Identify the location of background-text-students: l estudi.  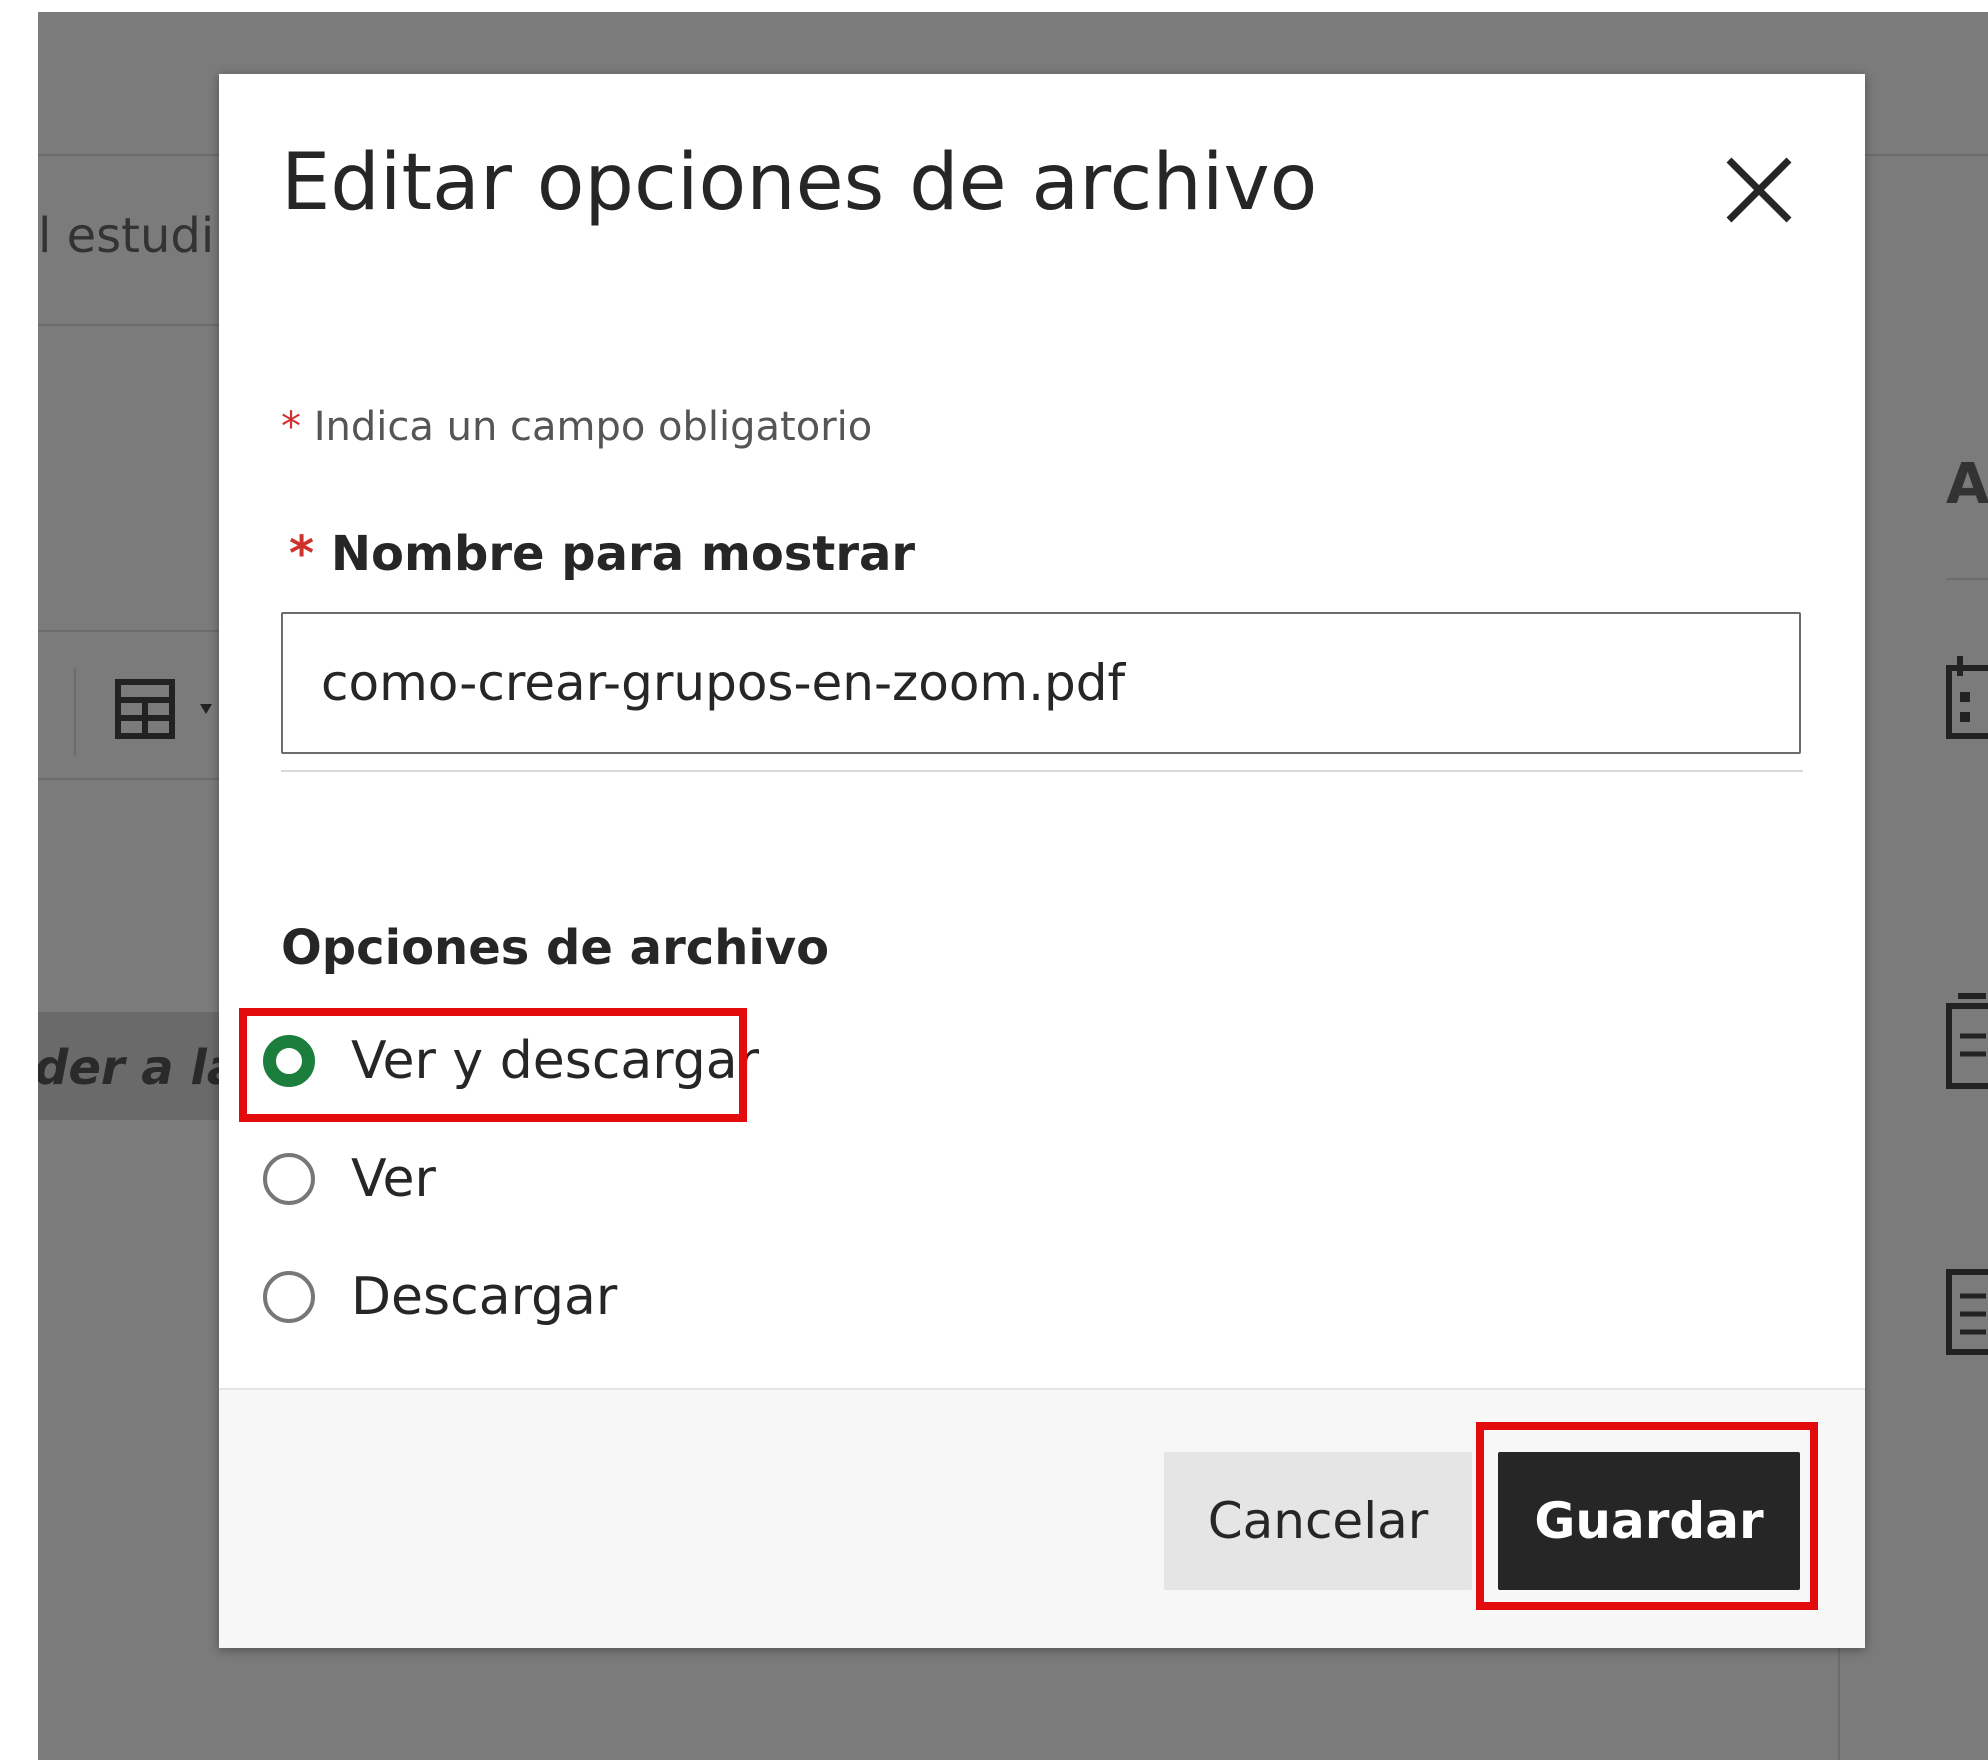
(126, 236).